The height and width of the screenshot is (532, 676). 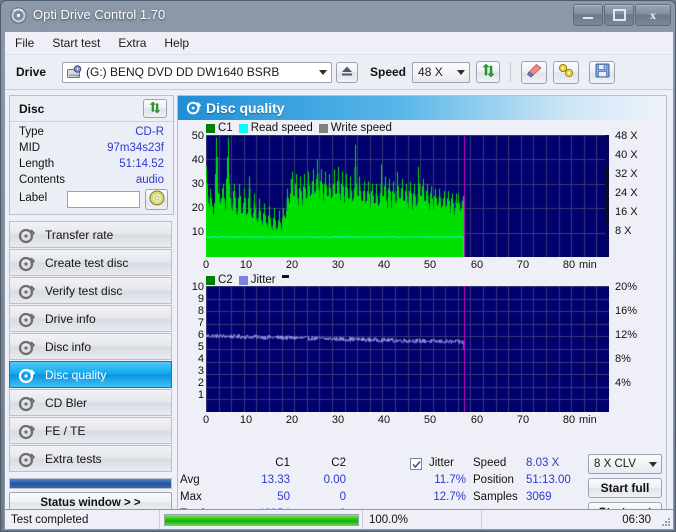 I want to click on menu-item-help: Help, so click(x=176, y=43).